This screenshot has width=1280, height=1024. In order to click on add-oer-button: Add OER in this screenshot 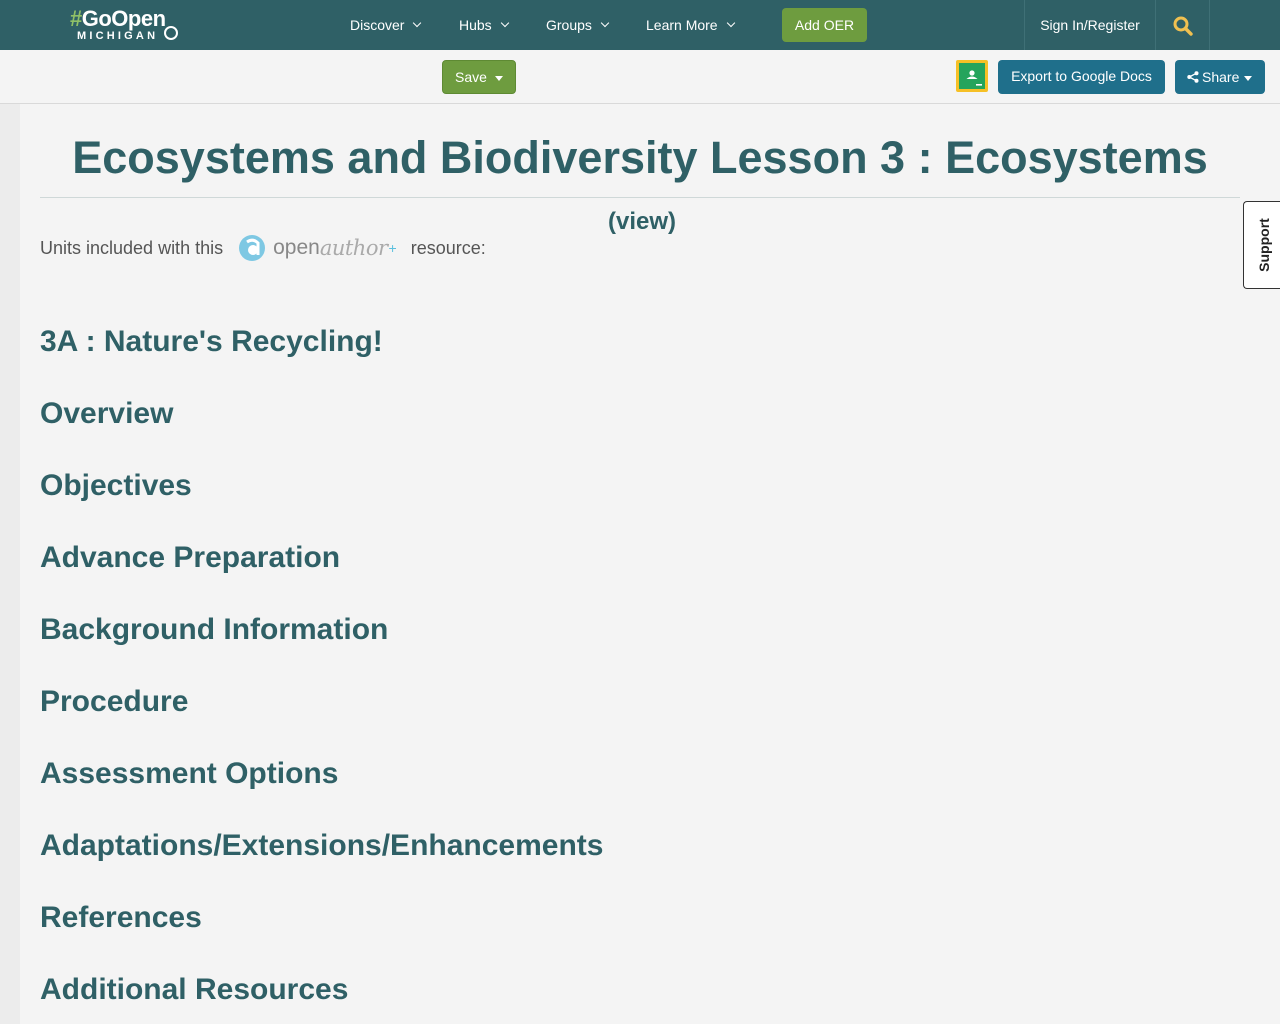, I will do `click(824, 25)`.